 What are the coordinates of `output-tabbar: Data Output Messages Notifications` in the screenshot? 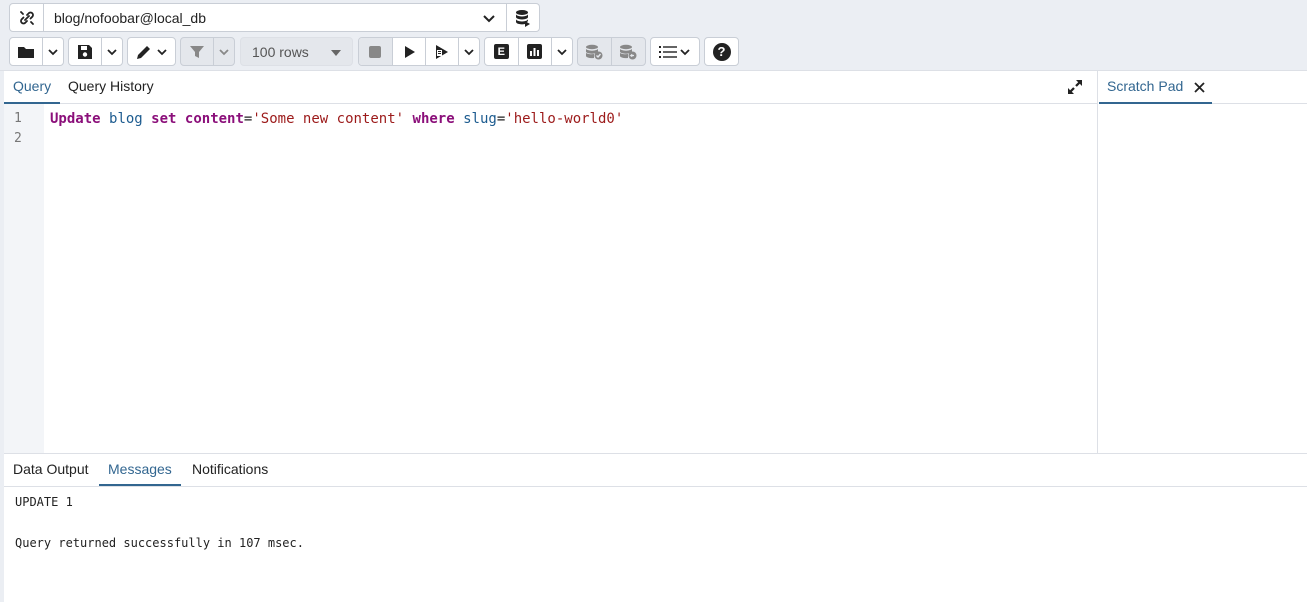 It's located at (655, 470).